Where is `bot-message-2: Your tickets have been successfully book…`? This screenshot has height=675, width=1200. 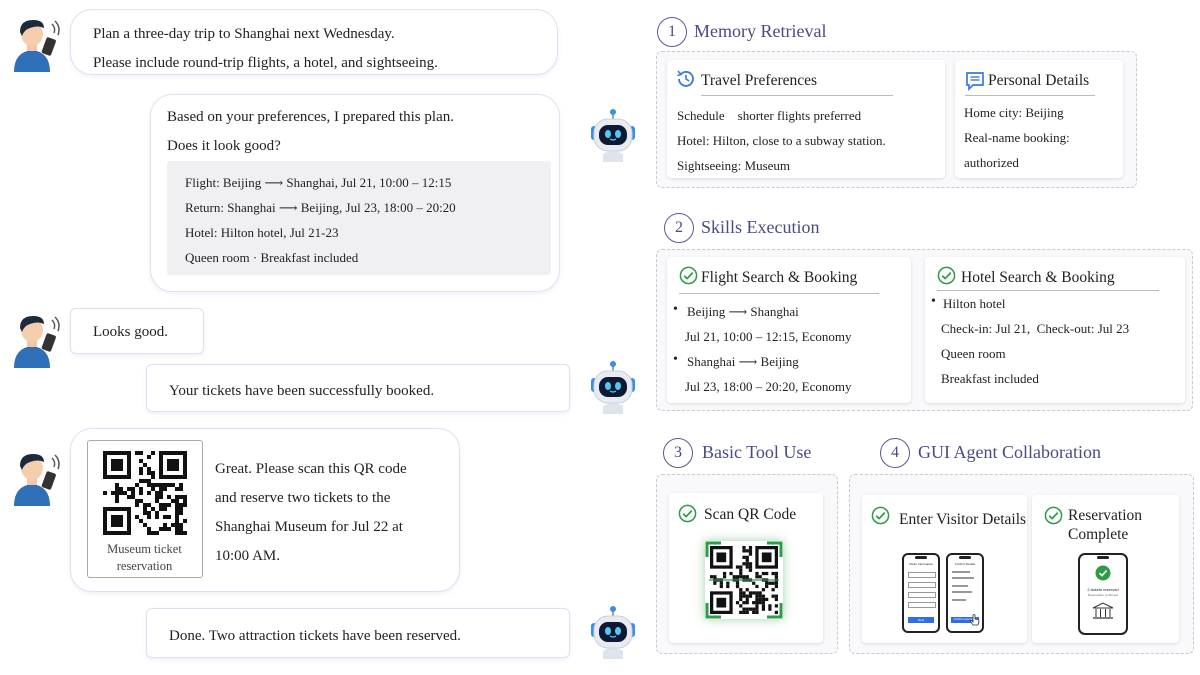 bot-message-2: Your tickets have been successfully book… is located at coordinates (358, 388).